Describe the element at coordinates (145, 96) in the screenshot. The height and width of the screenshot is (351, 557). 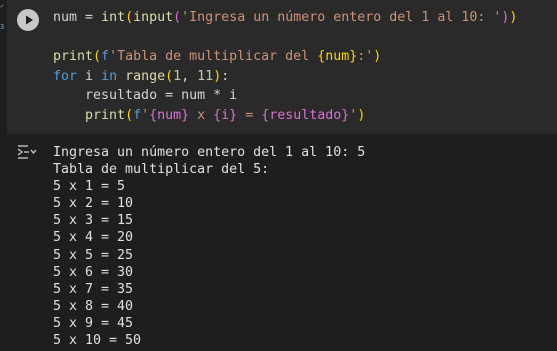
I see `code-token: resultado = num * i` at that location.